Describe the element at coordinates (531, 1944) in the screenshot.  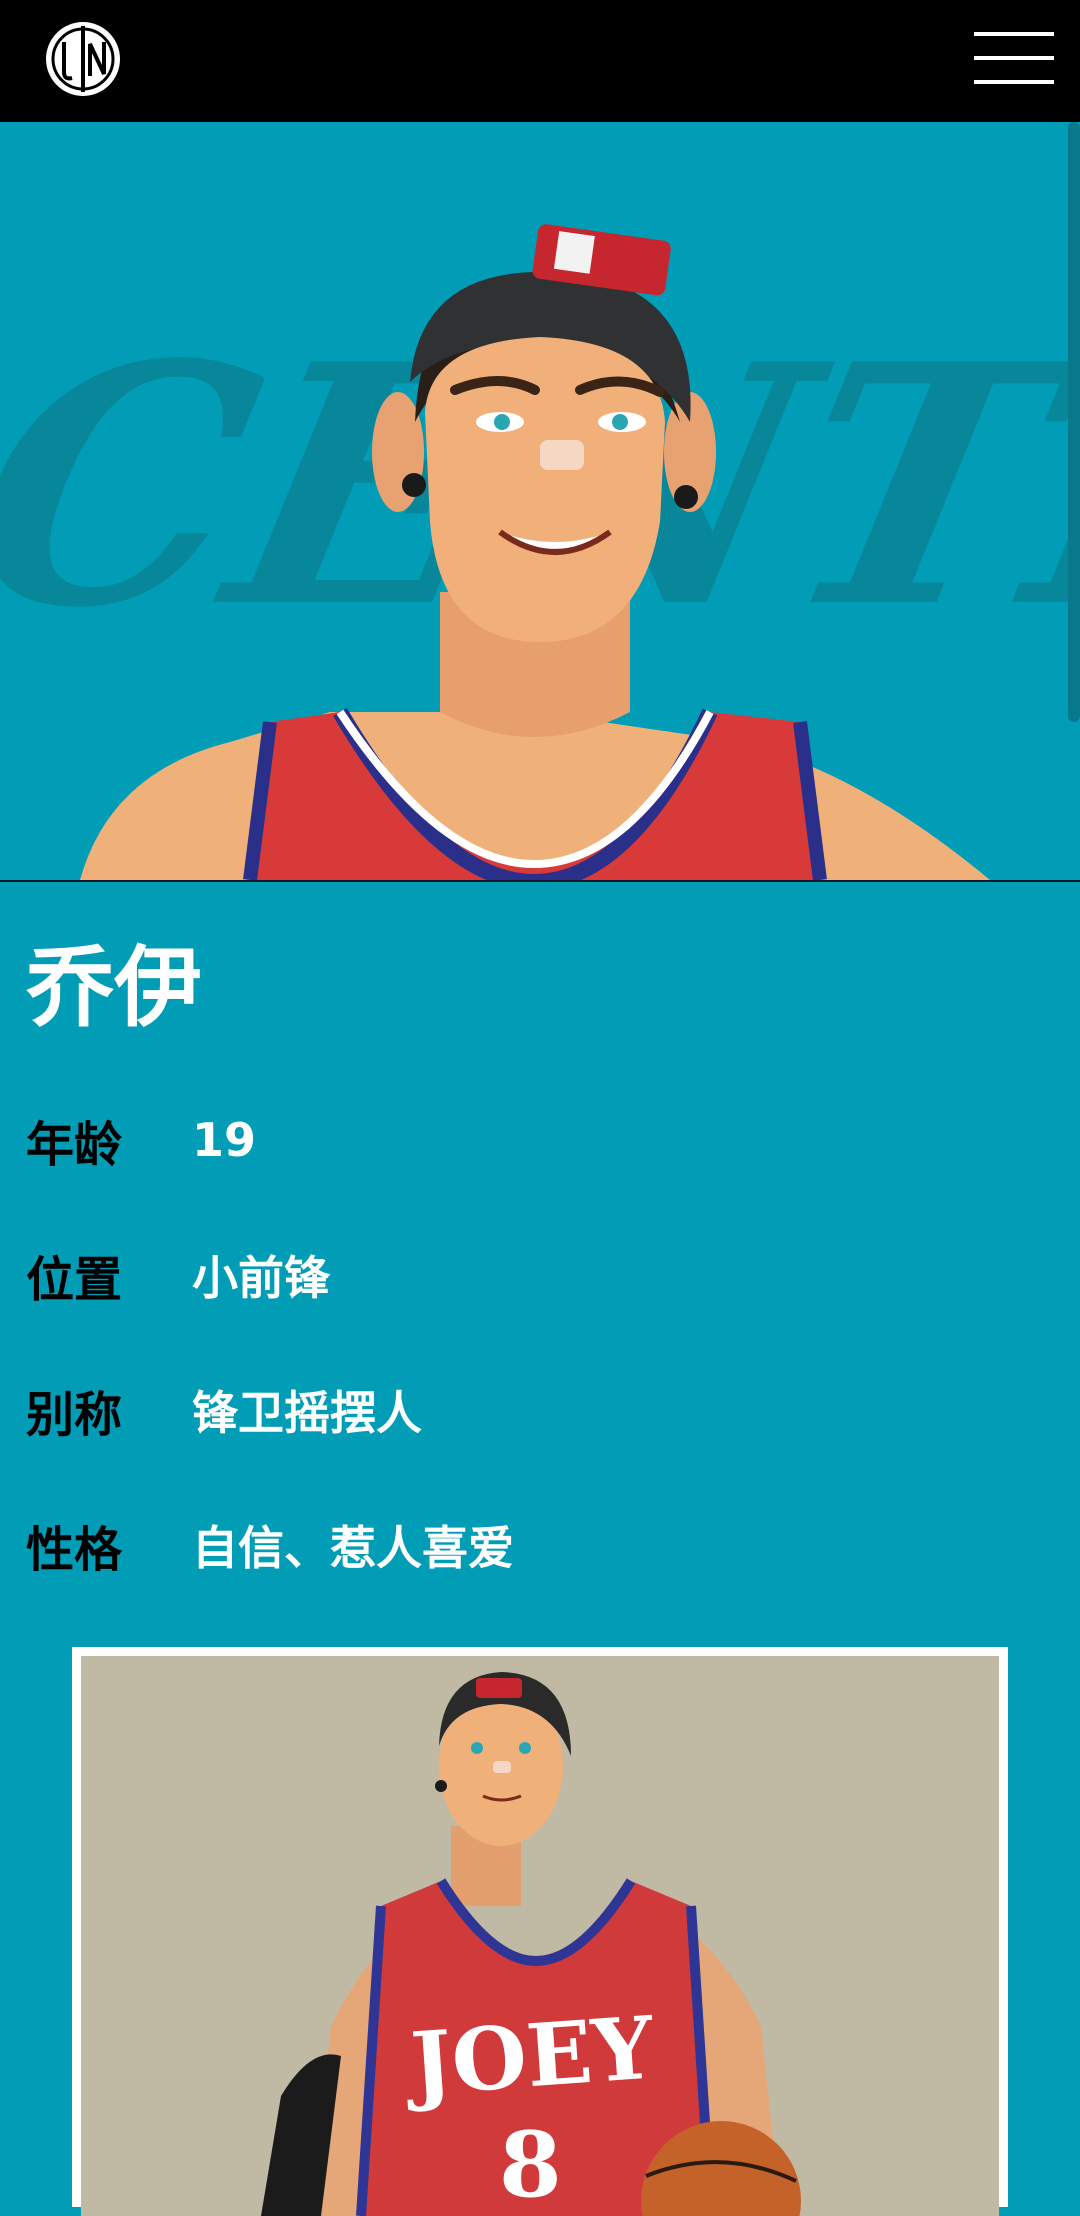
I see `character-fullbody-illustration: JOEY 8` at that location.